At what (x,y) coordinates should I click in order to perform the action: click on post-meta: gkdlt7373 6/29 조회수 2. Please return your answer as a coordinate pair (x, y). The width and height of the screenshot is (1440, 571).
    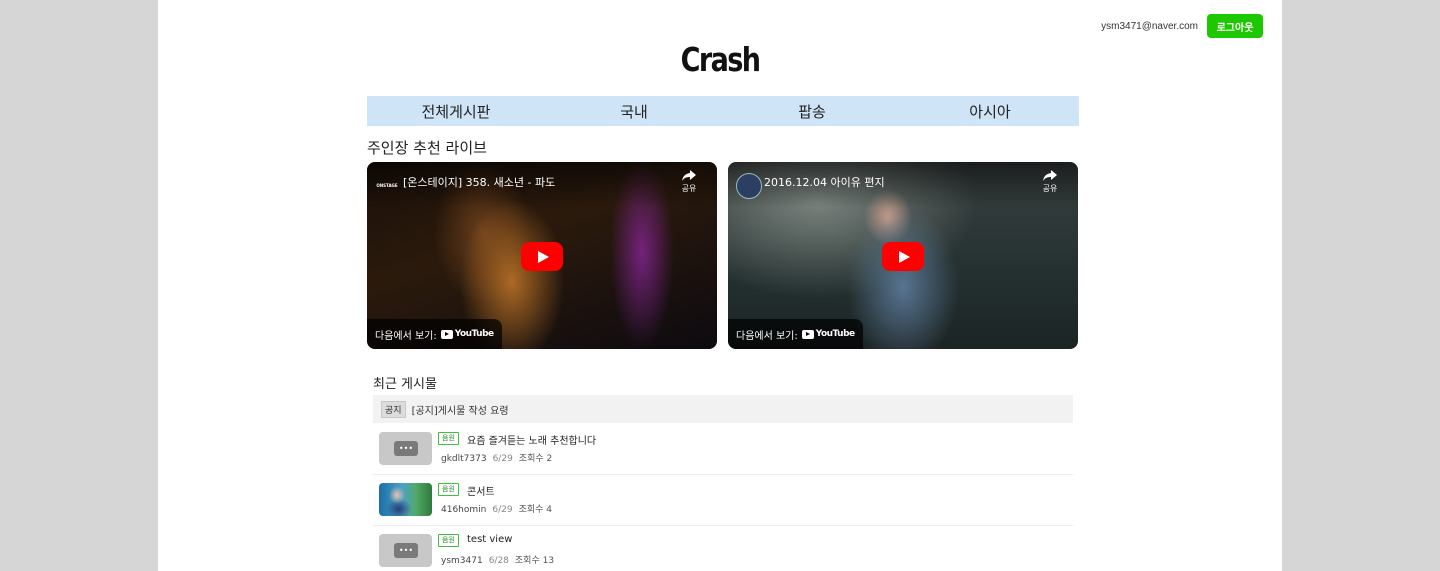
    Looking at the image, I should click on (496, 457).